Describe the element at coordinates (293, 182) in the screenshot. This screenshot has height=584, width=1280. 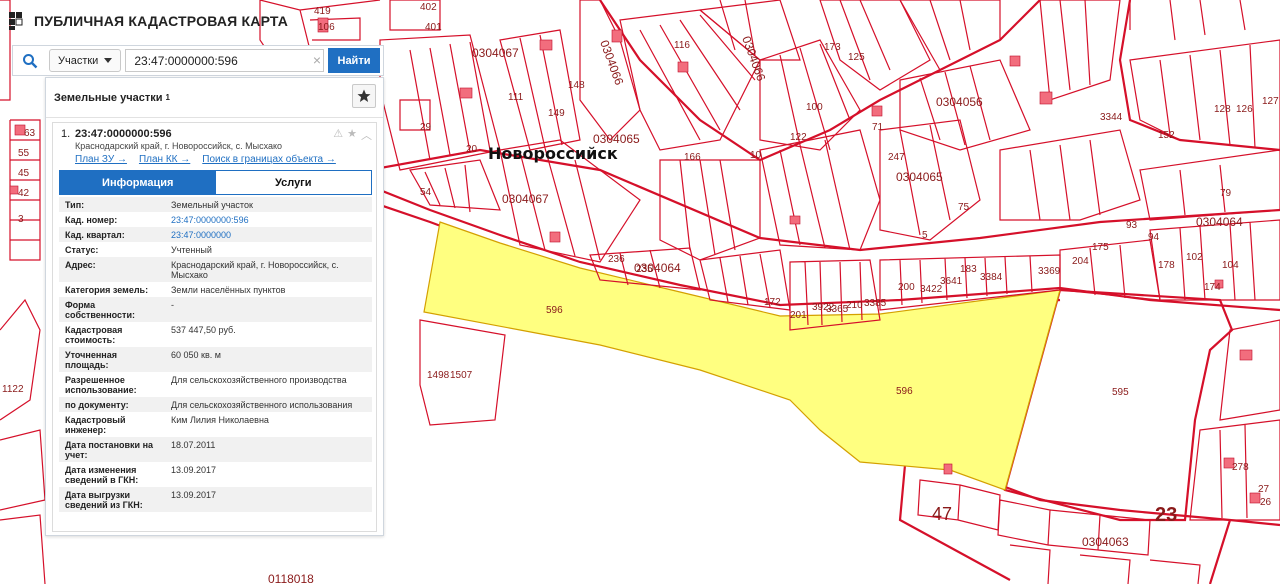
I see `tab-services: Услуги` at that location.